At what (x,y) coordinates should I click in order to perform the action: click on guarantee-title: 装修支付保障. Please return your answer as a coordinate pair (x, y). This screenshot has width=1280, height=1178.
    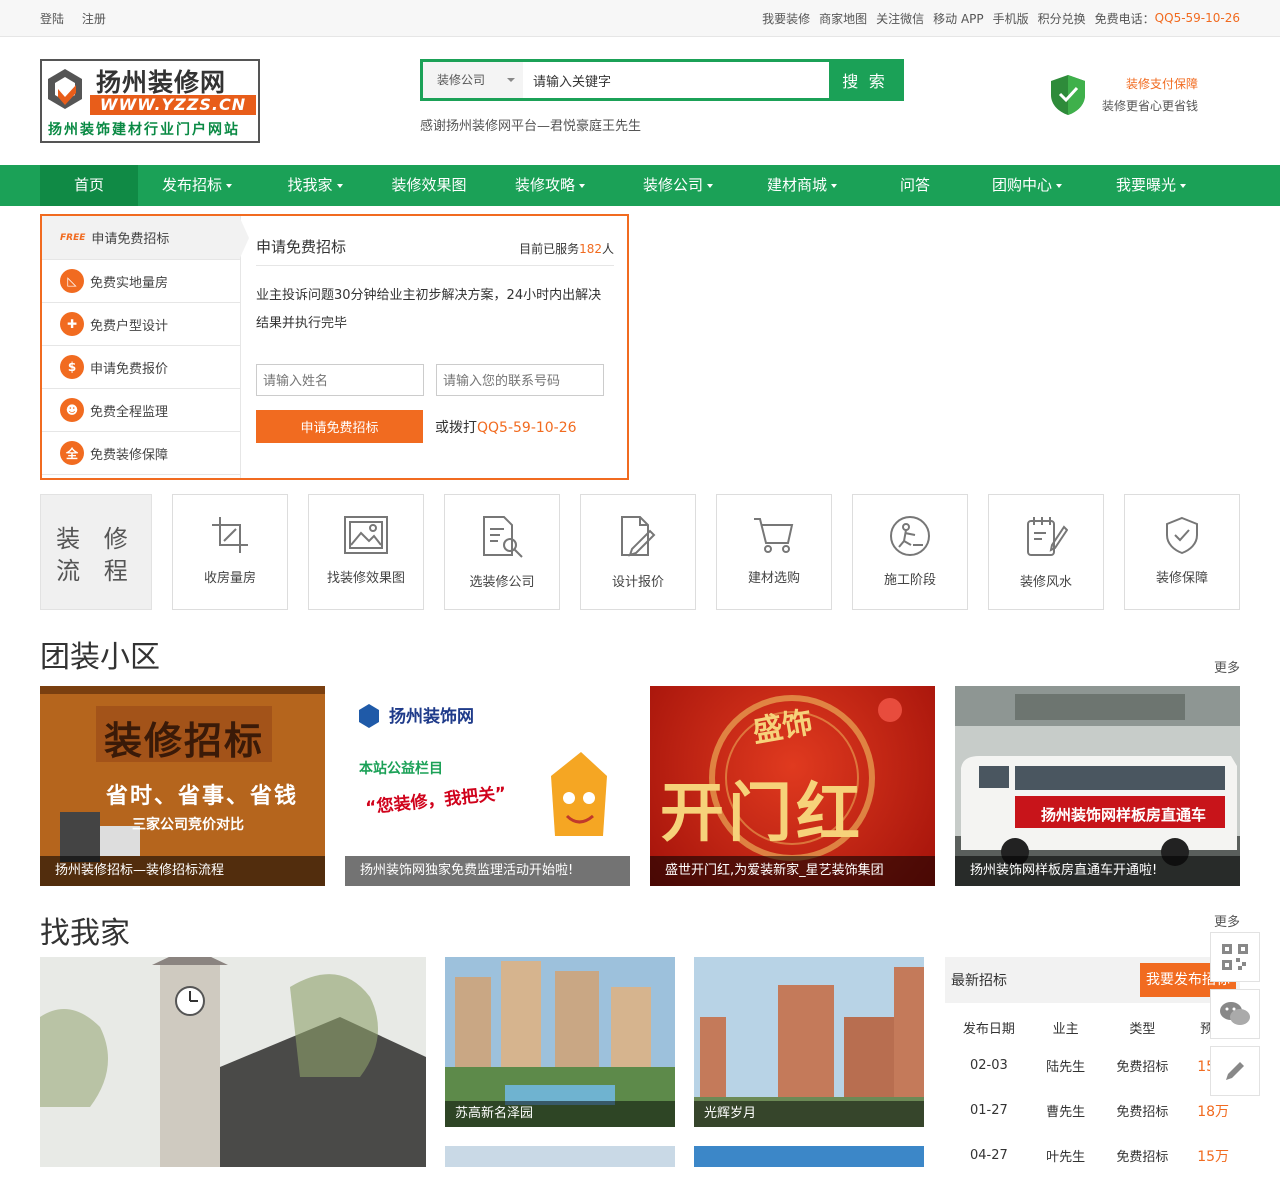
    Looking at the image, I should click on (1162, 84).